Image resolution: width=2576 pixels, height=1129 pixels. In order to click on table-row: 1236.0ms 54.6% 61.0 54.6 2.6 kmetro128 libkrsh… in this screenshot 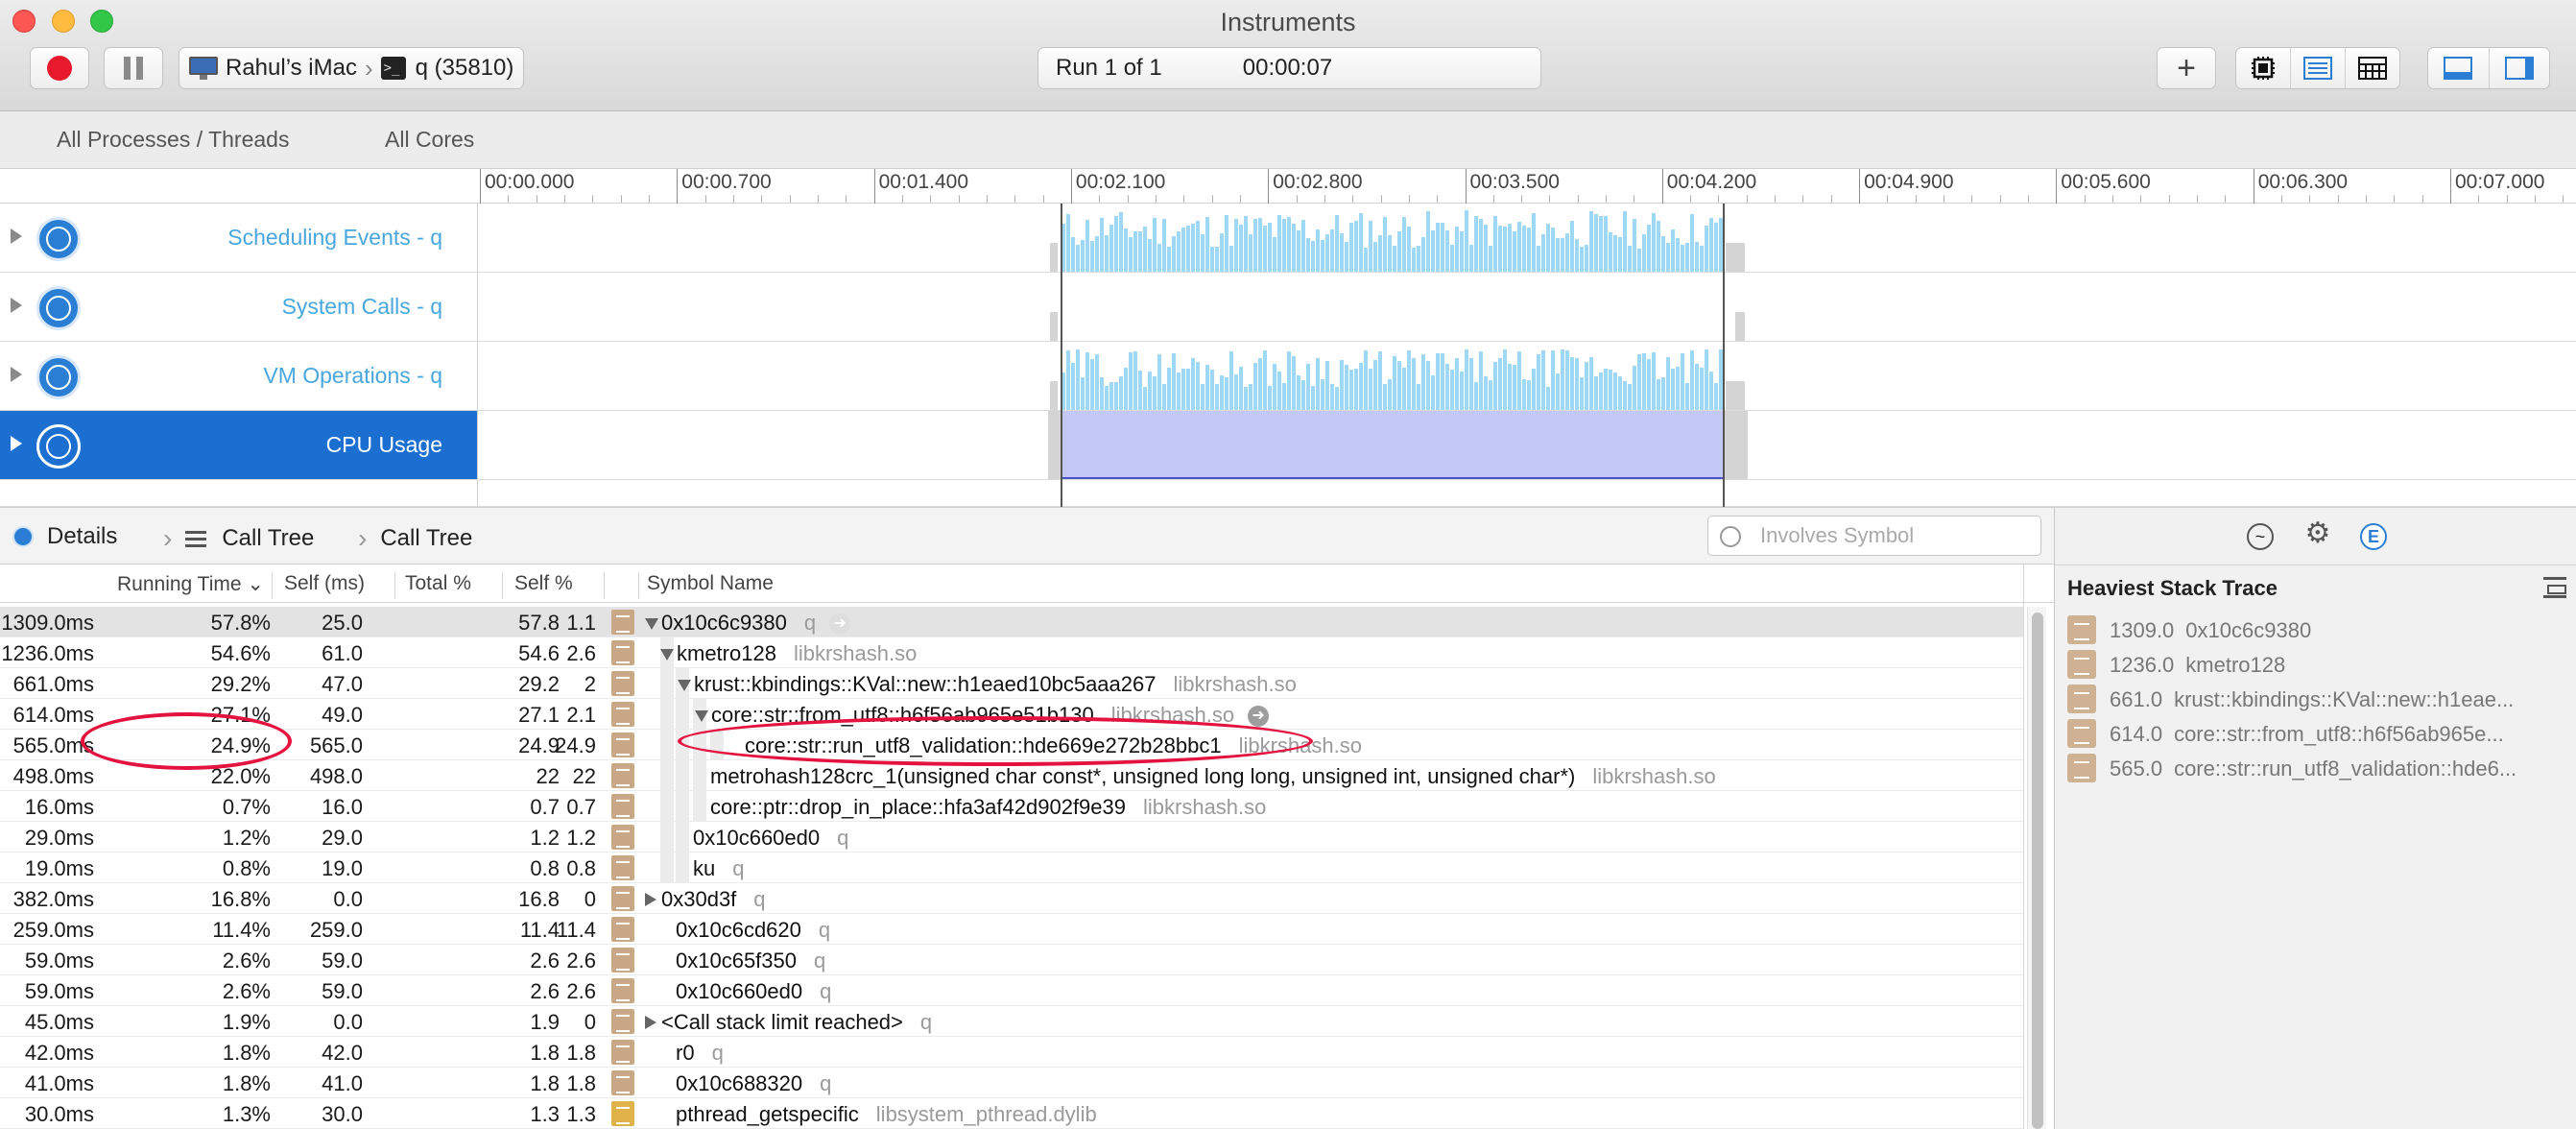, I will do `click(1012, 652)`.